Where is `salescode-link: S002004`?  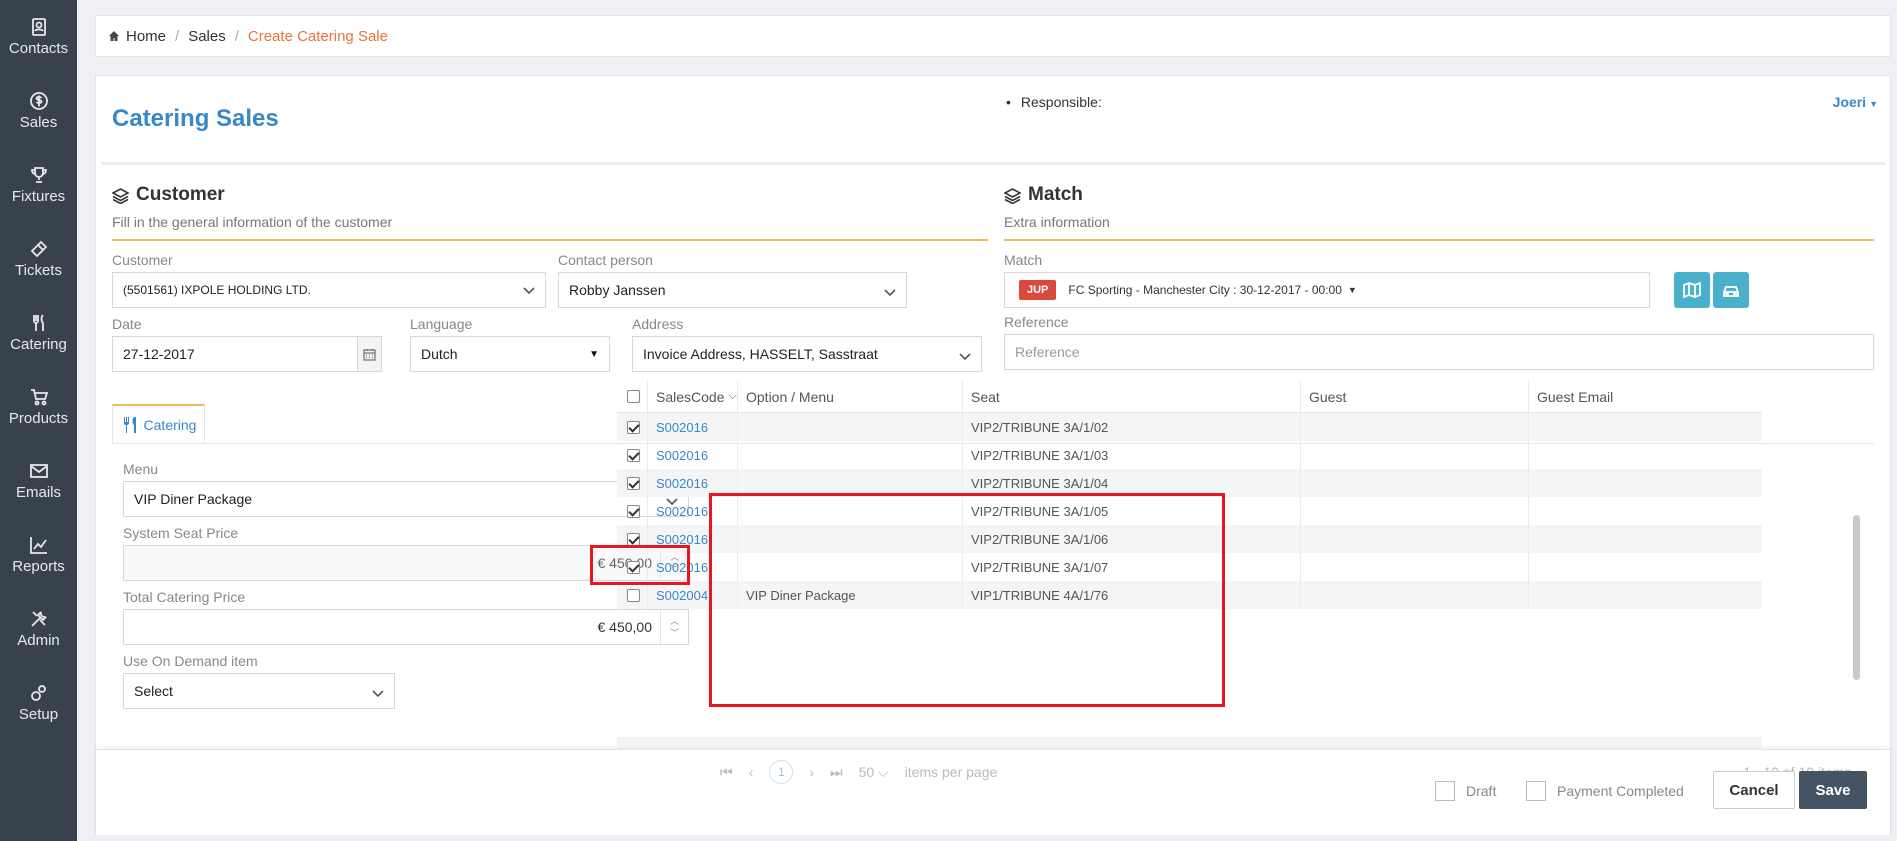
salescode-link: S002004 is located at coordinates (682, 595).